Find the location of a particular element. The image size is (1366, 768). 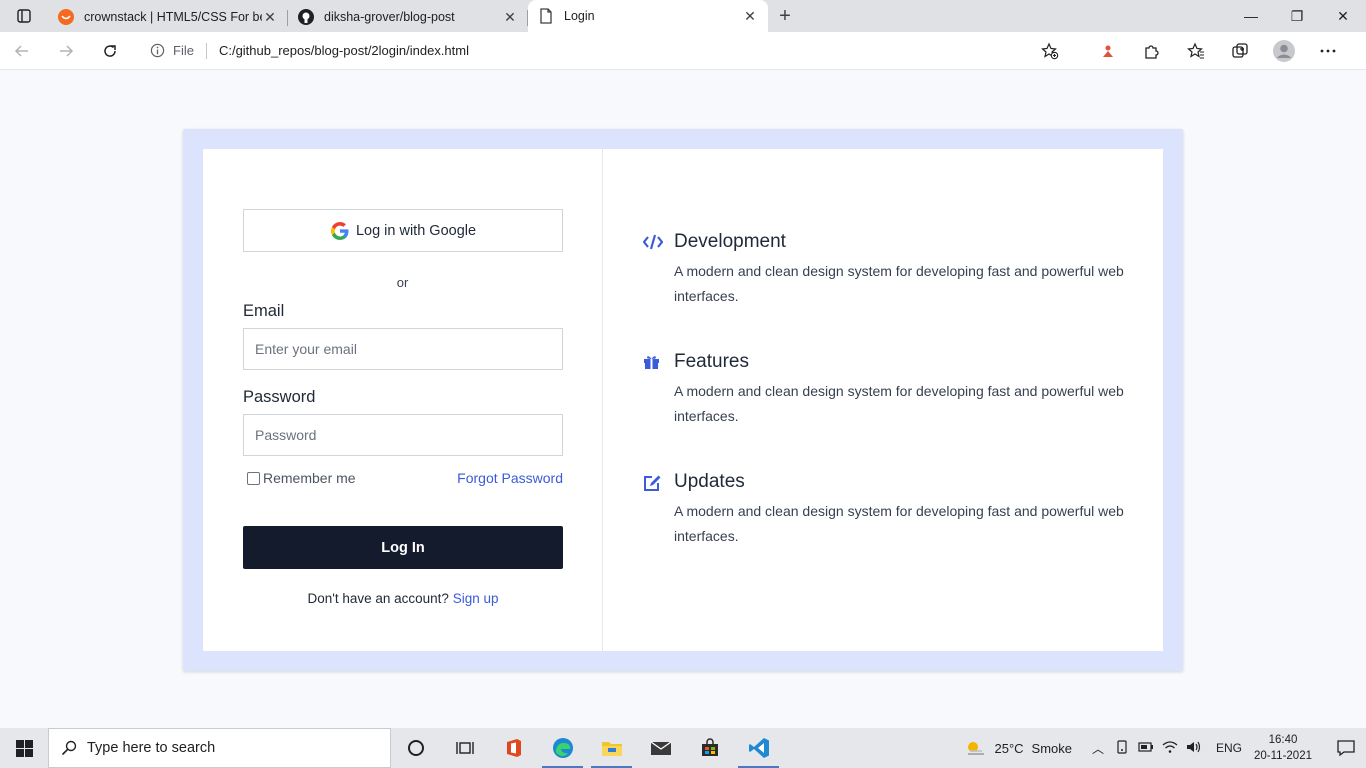

weather-widget: 25°C Smoke is located at coordinates (1018, 748).